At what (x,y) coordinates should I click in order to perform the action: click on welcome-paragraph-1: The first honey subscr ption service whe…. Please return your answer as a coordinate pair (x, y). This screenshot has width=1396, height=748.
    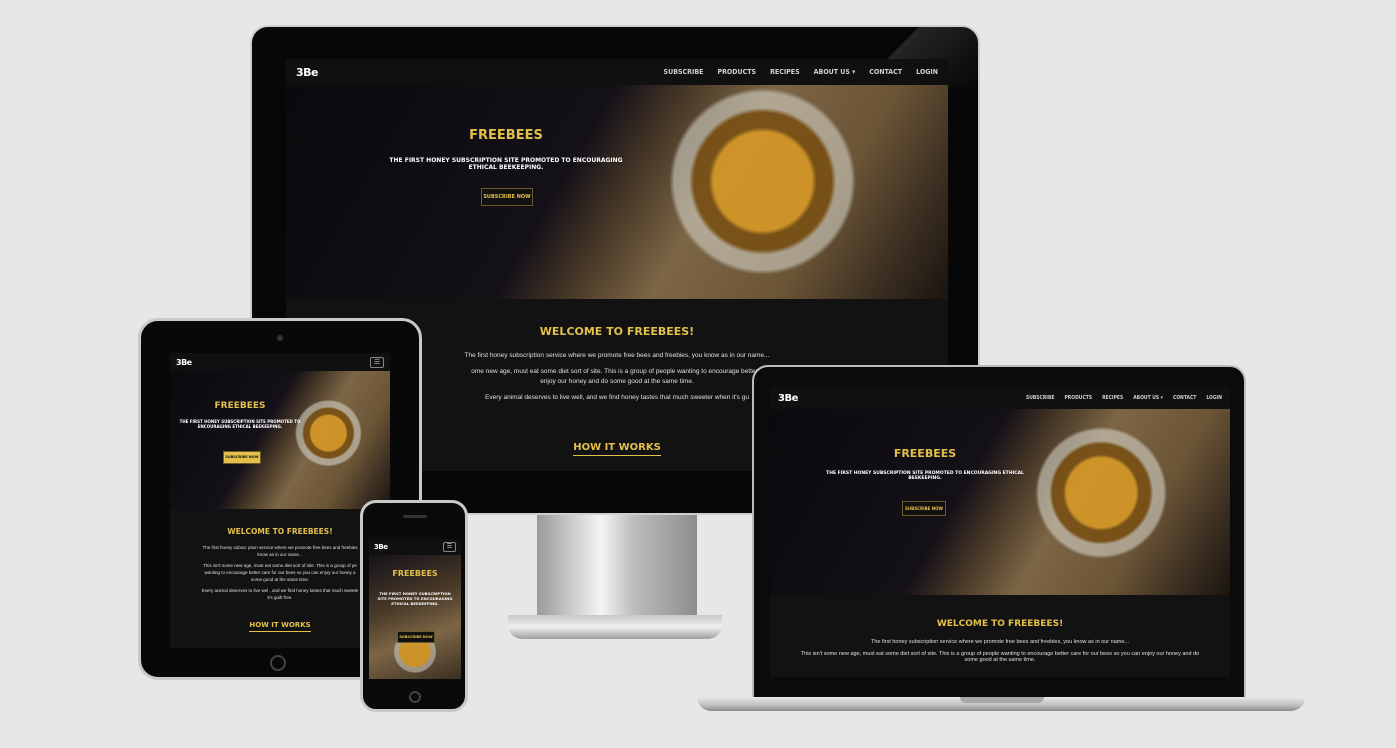
    Looking at the image, I should click on (280, 547).